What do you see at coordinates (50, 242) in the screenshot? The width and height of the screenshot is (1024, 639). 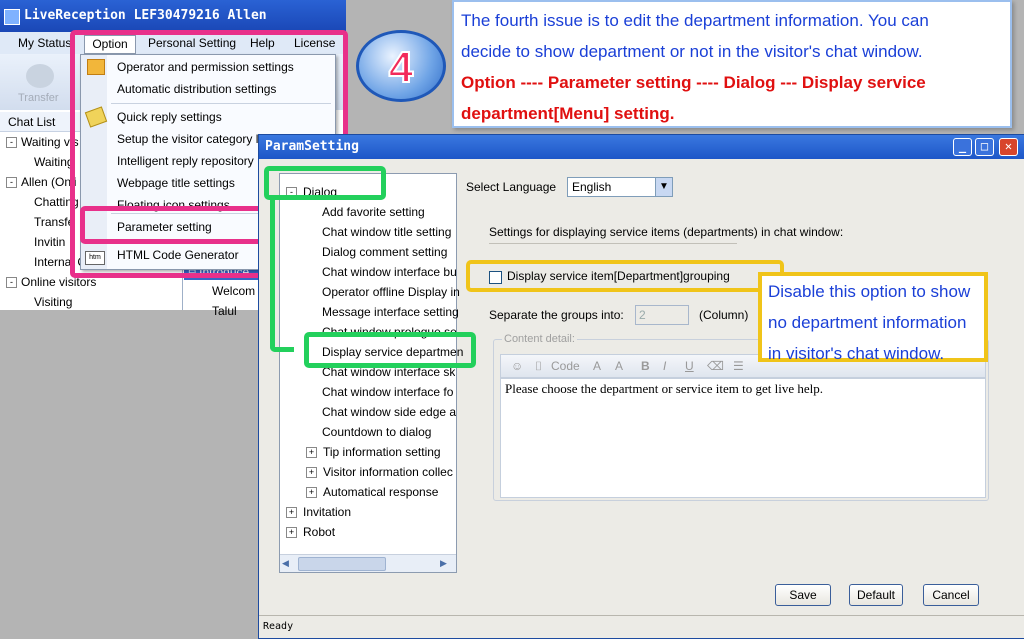 I see `chat-list-item-label: Invitin` at bounding box center [50, 242].